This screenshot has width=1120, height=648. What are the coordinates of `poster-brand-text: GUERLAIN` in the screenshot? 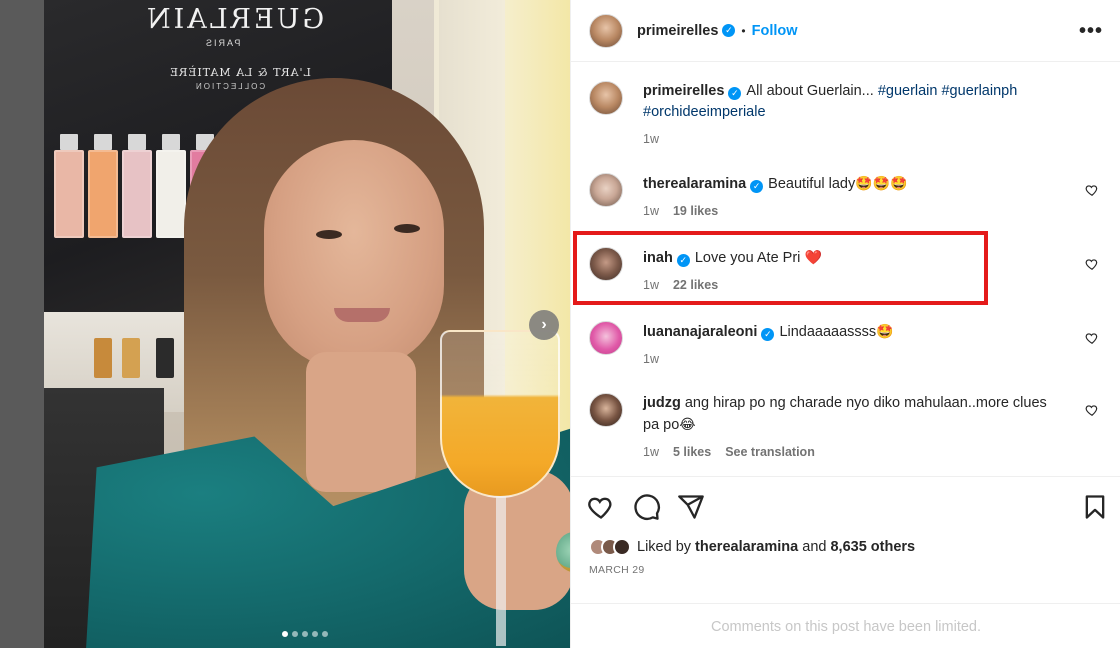 It's located at (234, 19).